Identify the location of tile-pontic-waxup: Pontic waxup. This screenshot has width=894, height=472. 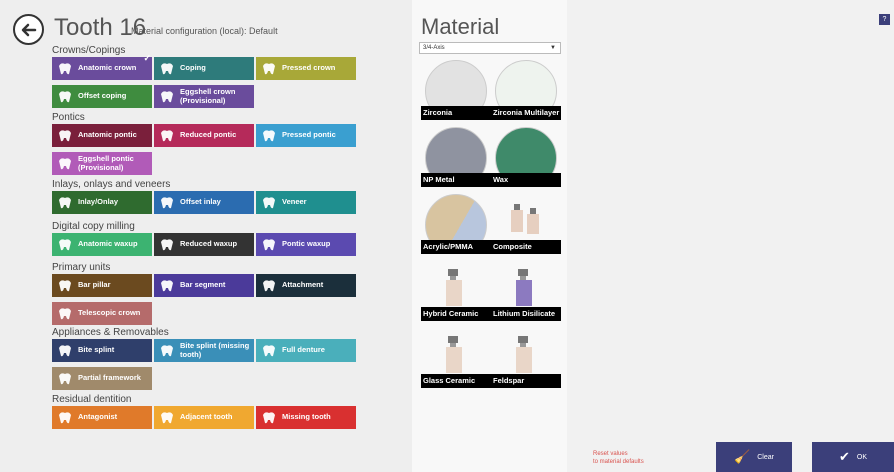
(306, 244).